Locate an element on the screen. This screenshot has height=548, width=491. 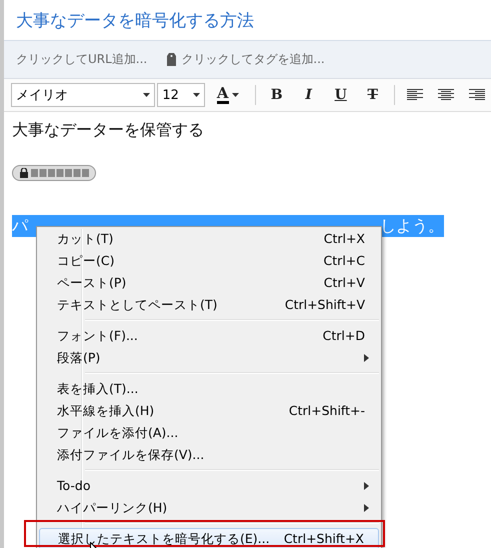
lock-icon is located at coordinates (24, 173).